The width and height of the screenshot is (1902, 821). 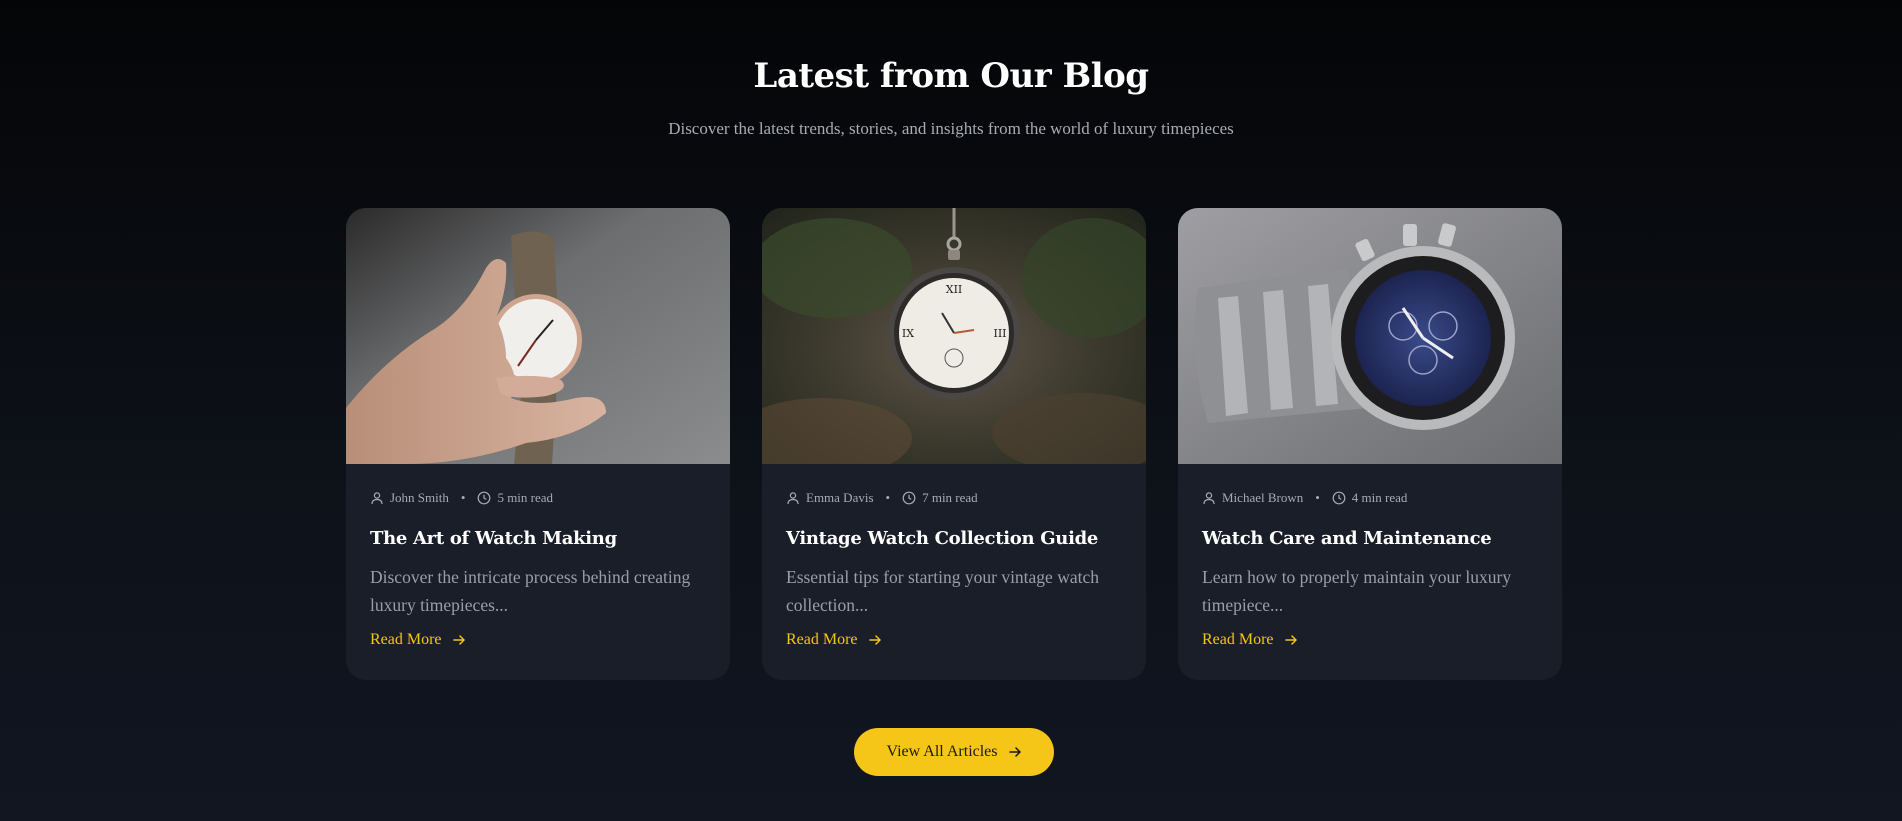 I want to click on view-all-articles-button: View All Articles, so click(x=954, y=752).